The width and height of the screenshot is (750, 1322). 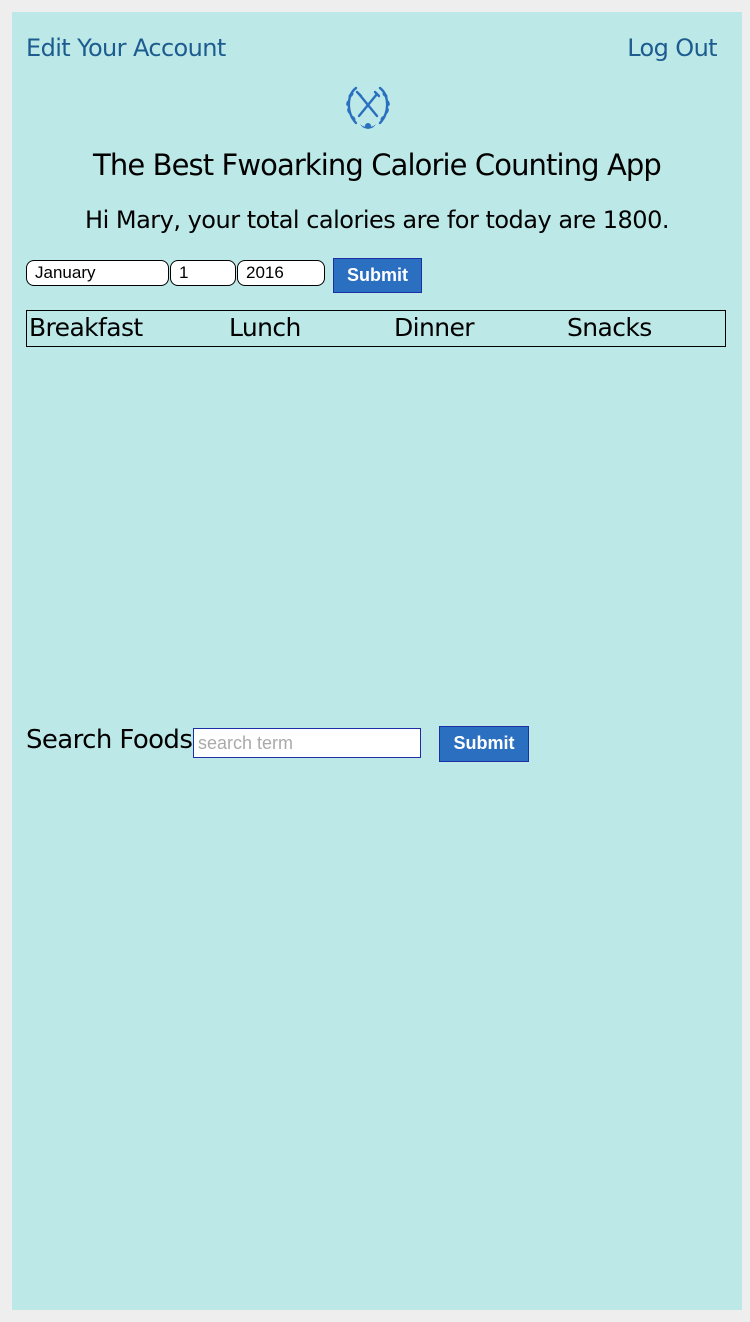 What do you see at coordinates (97, 273) in the screenshot?
I see `month-input: January` at bounding box center [97, 273].